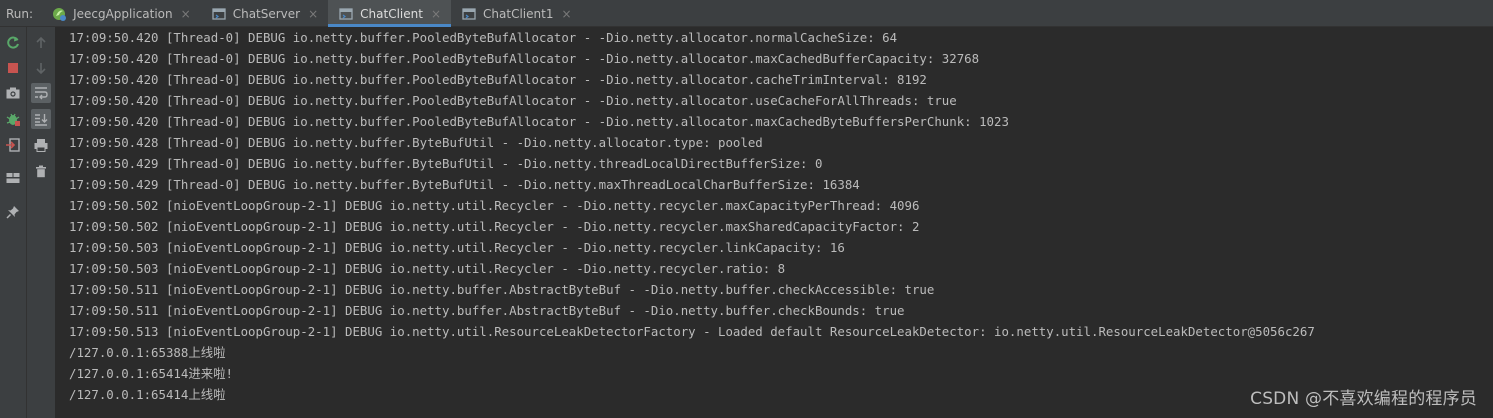 This screenshot has height=418, width=1493. I want to click on debug-bug-icon, so click(13, 119).